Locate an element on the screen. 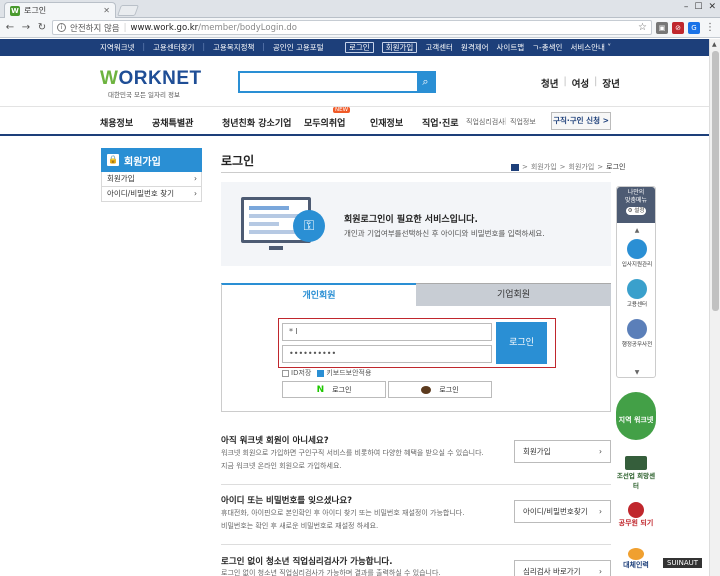  window-controls: – ☐ ✕ is located at coordinates (700, 7).